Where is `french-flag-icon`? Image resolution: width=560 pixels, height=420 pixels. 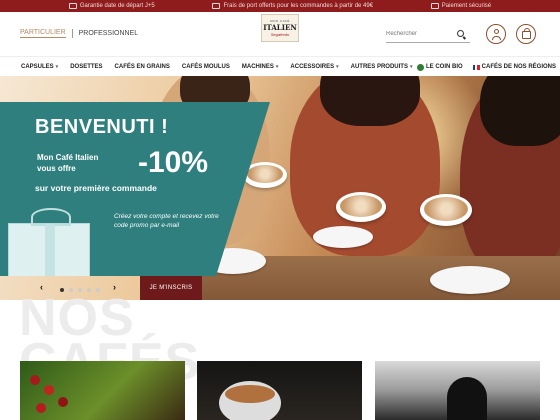 french-flag-icon is located at coordinates (476, 67).